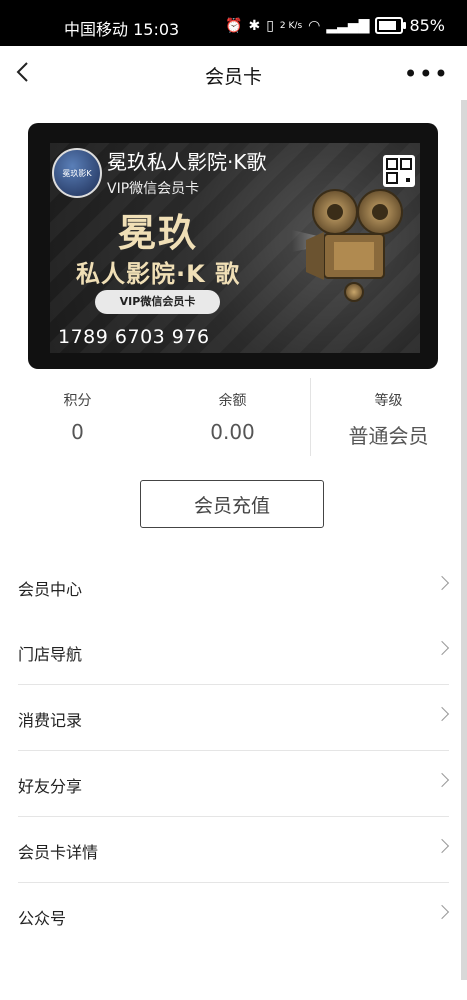 The height and width of the screenshot is (1000, 467). What do you see at coordinates (187, 162) in the screenshot?
I see `store-name: 冕玖私人影院·K歌` at bounding box center [187, 162].